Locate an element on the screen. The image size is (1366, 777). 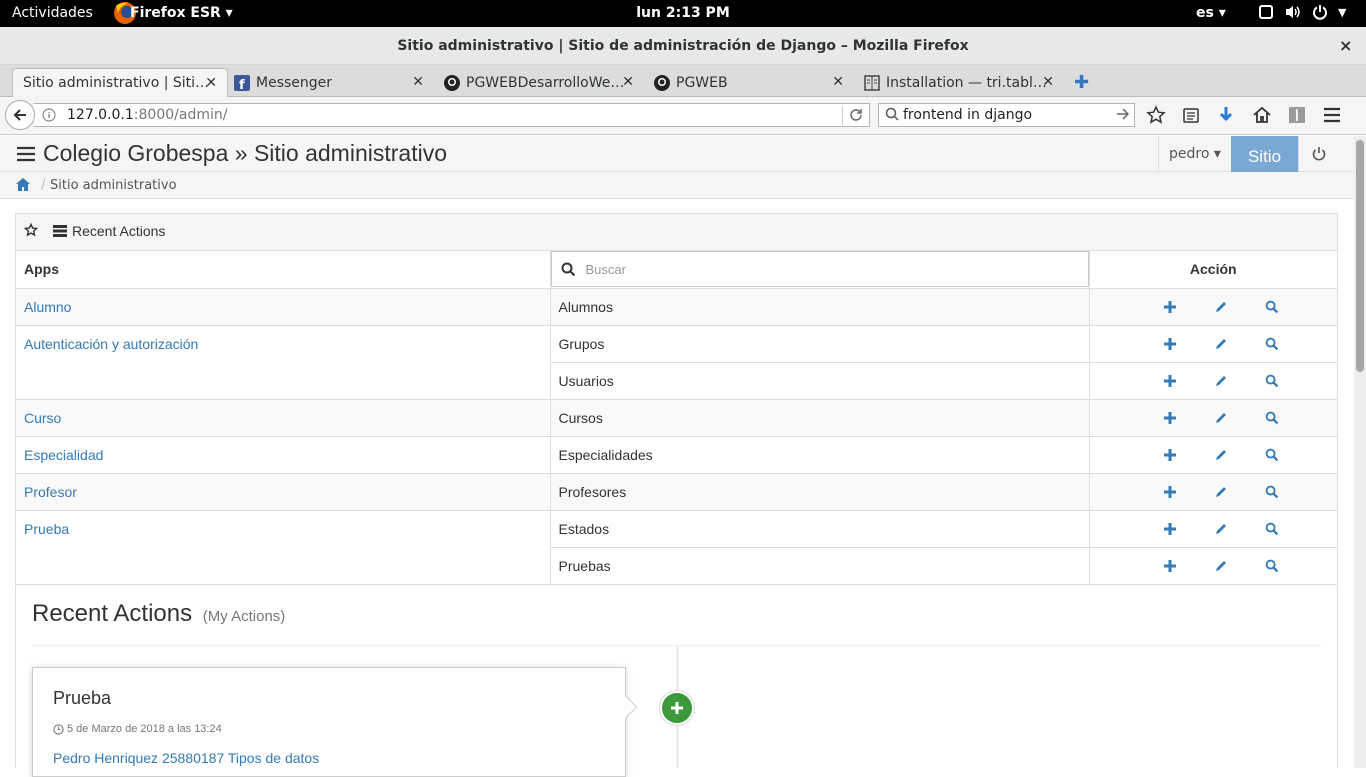
tab-installation: Installation — tri.tabl… ✕ is located at coordinates (959, 82).